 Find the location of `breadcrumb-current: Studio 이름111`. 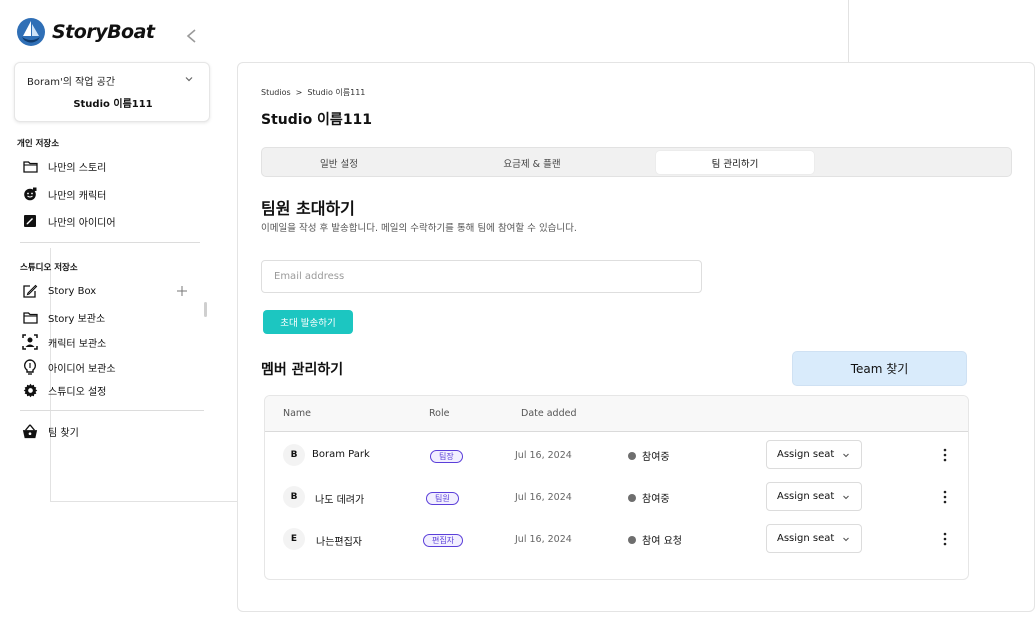

breadcrumb-current: Studio 이름111 is located at coordinates (336, 92).